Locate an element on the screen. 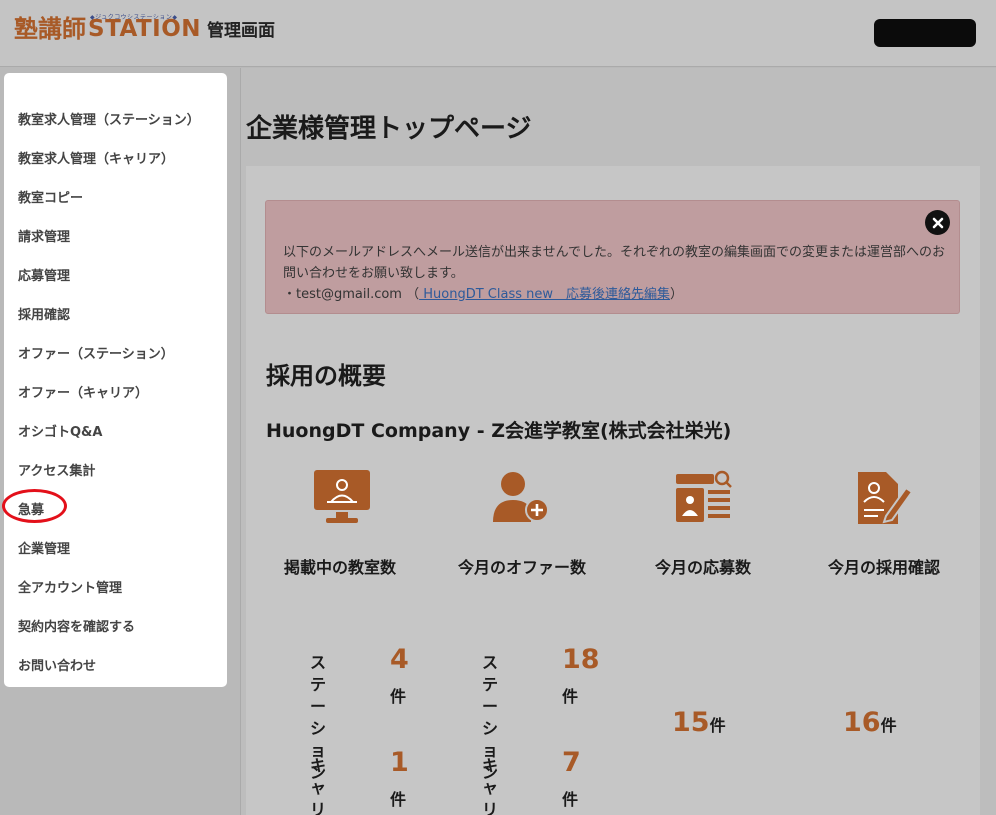 The height and width of the screenshot is (815, 996). sidebar-item-classroom-jobs-career: 教室求人管理（キャリア） is located at coordinates (96, 157).